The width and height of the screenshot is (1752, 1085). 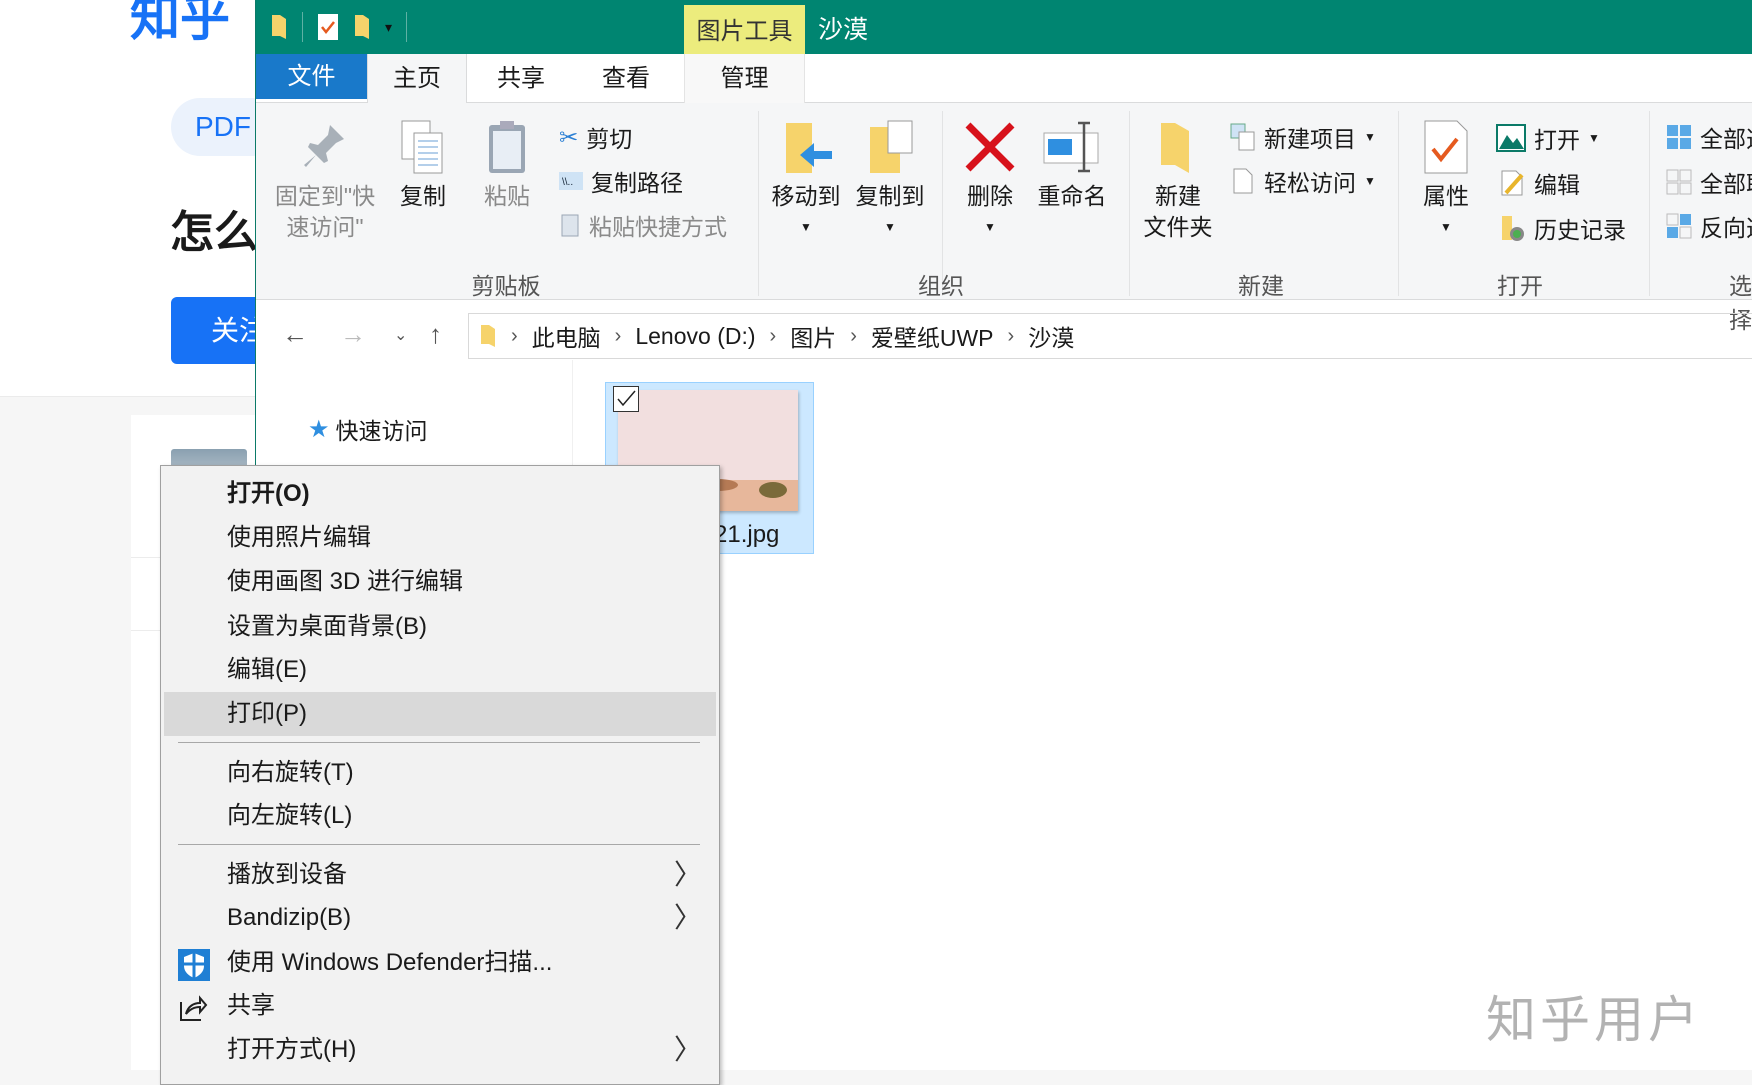 I want to click on up-arrow-icon: ↑, so click(x=435, y=334).